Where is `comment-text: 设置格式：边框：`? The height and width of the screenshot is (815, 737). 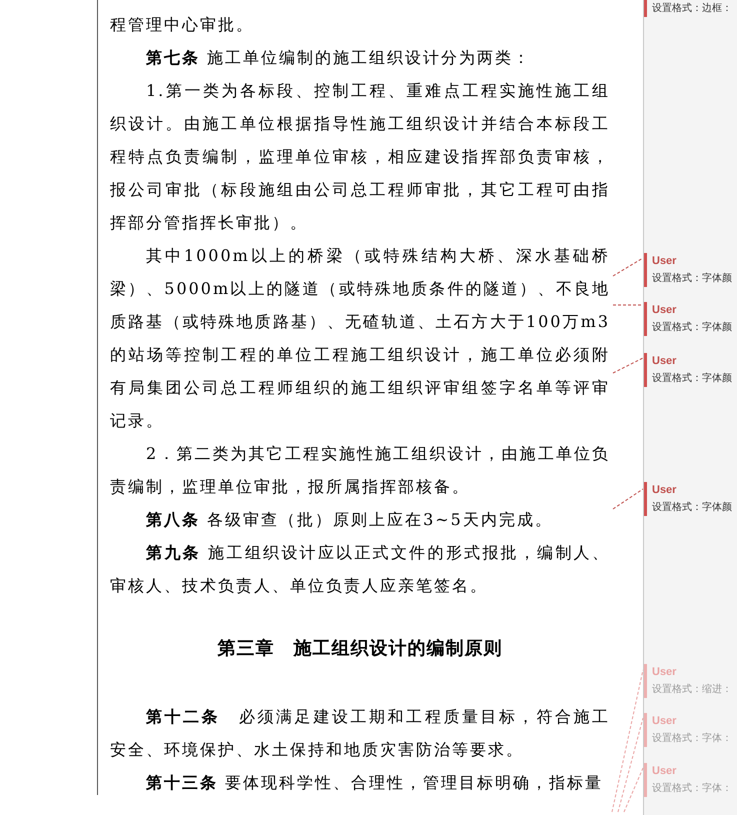
comment-text: 设置格式：边框： is located at coordinates (692, 9).